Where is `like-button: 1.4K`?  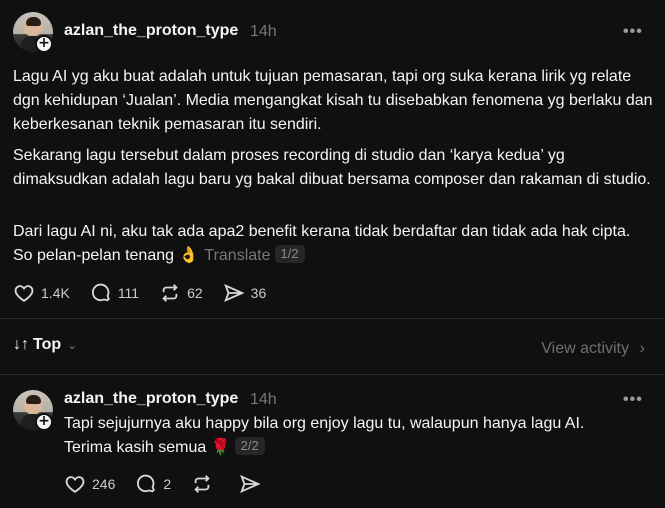
like-button: 1.4K is located at coordinates (41, 293).